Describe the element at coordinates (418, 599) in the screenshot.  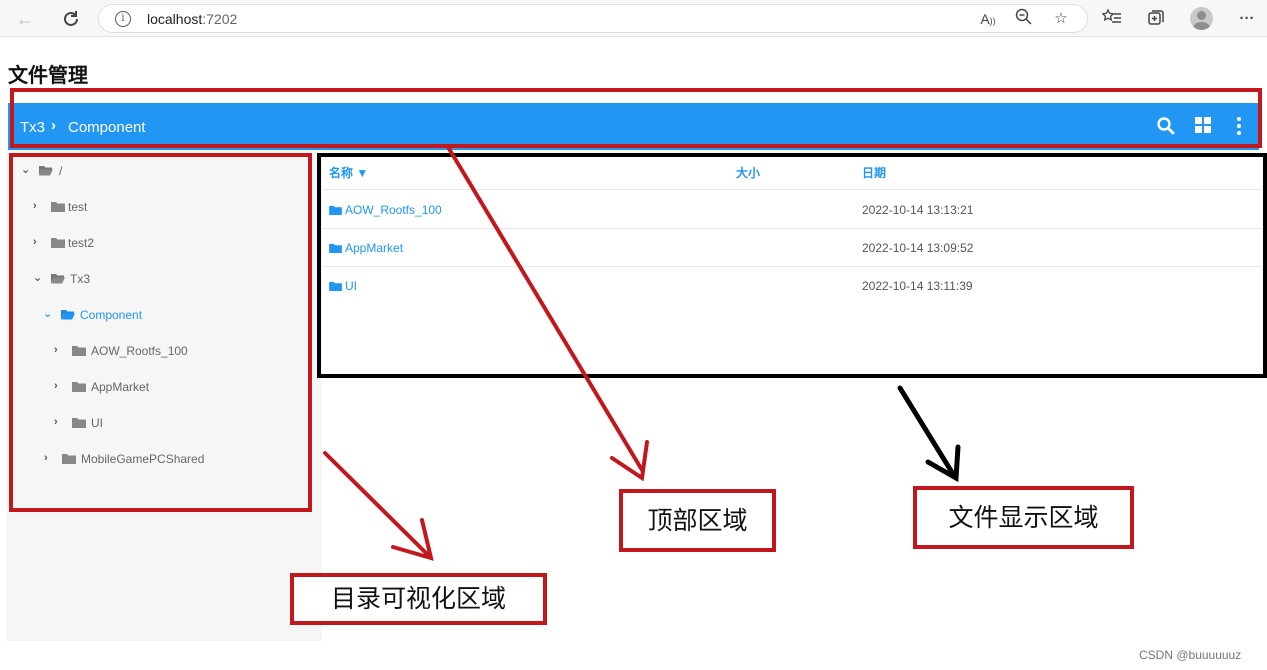
I see `label-dir-area: 目录可视化区域` at that location.